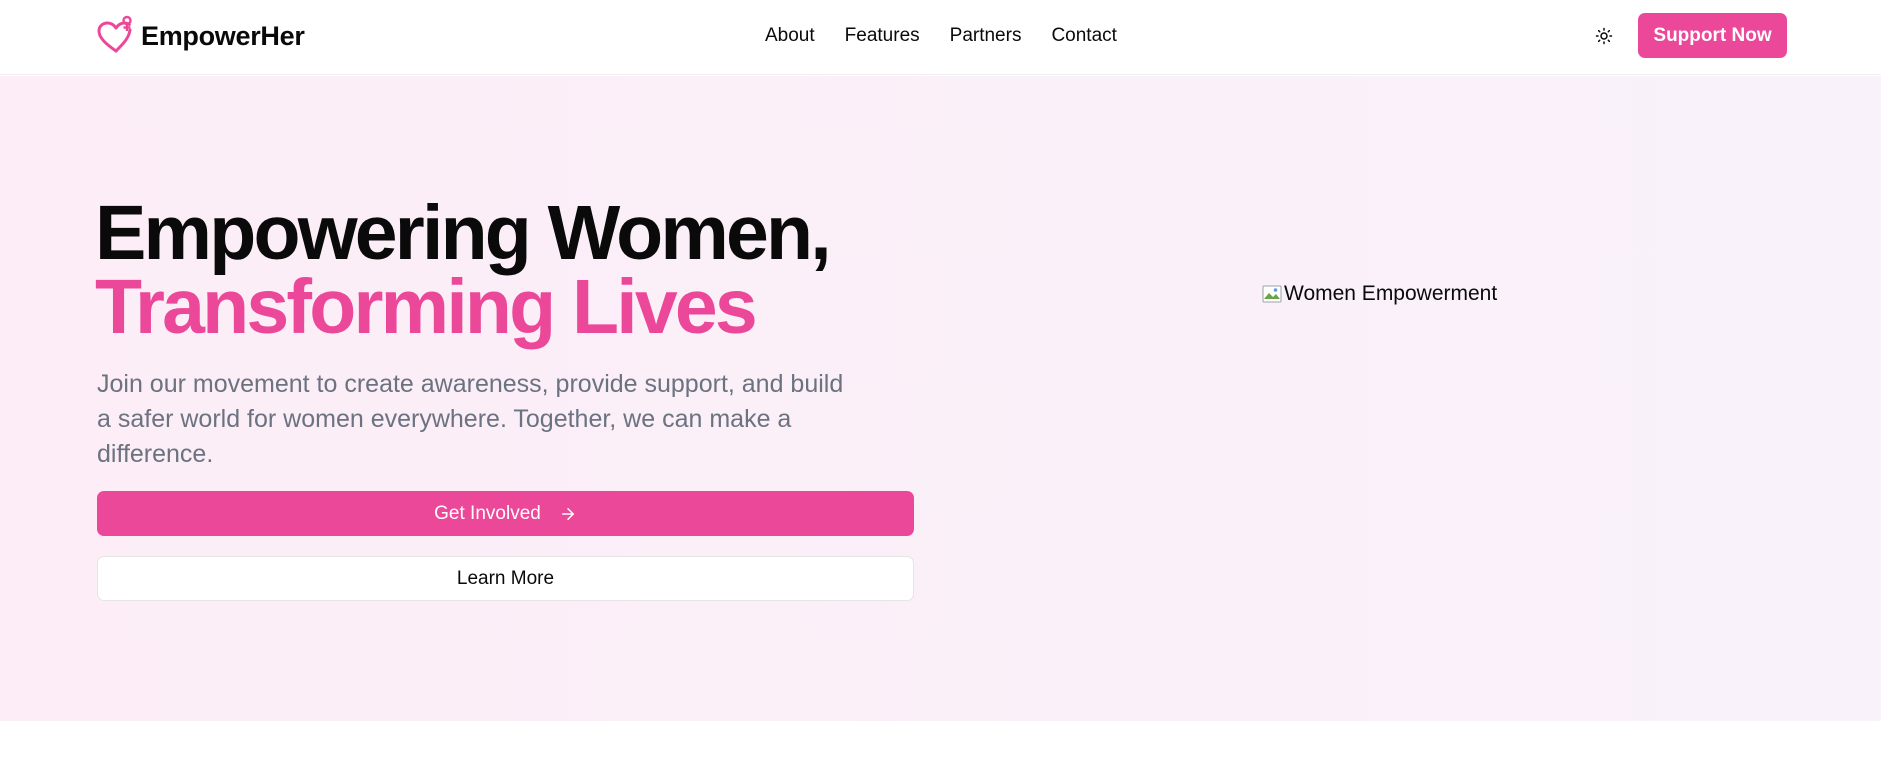 This screenshot has width=1881, height=765. What do you see at coordinates (1391, 293) in the screenshot?
I see `hero-image-alt-text: Women Empowerment` at bounding box center [1391, 293].